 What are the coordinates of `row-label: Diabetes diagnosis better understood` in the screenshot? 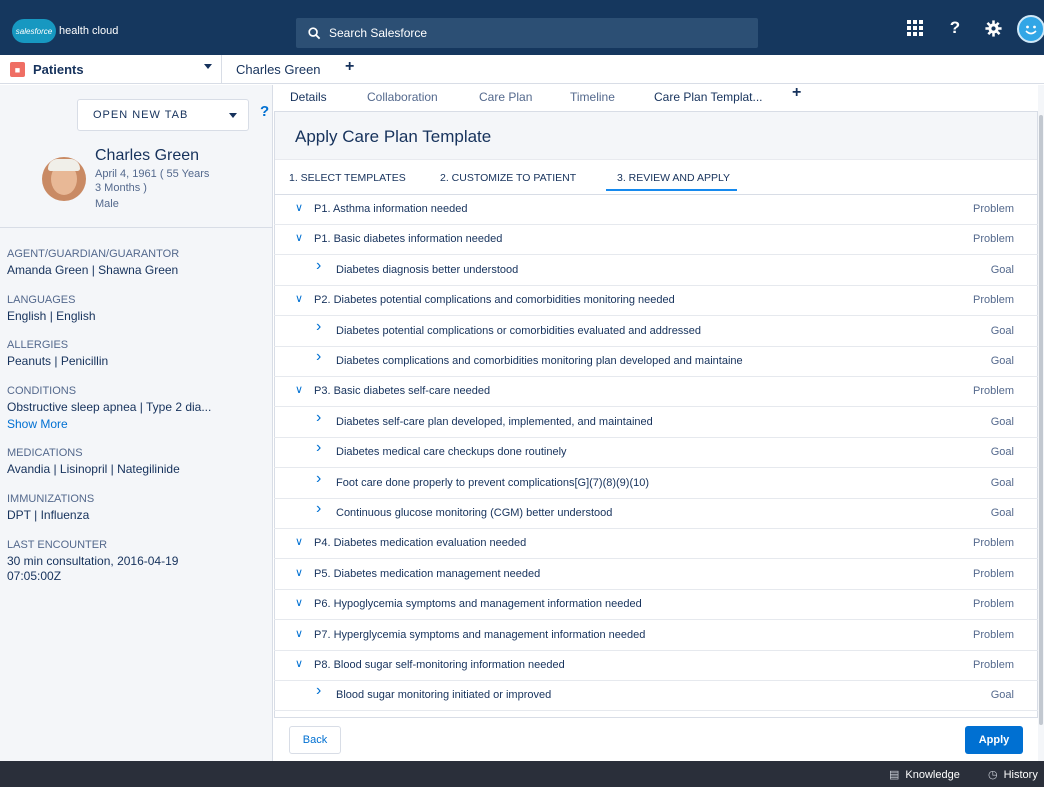 It's located at (427, 269).